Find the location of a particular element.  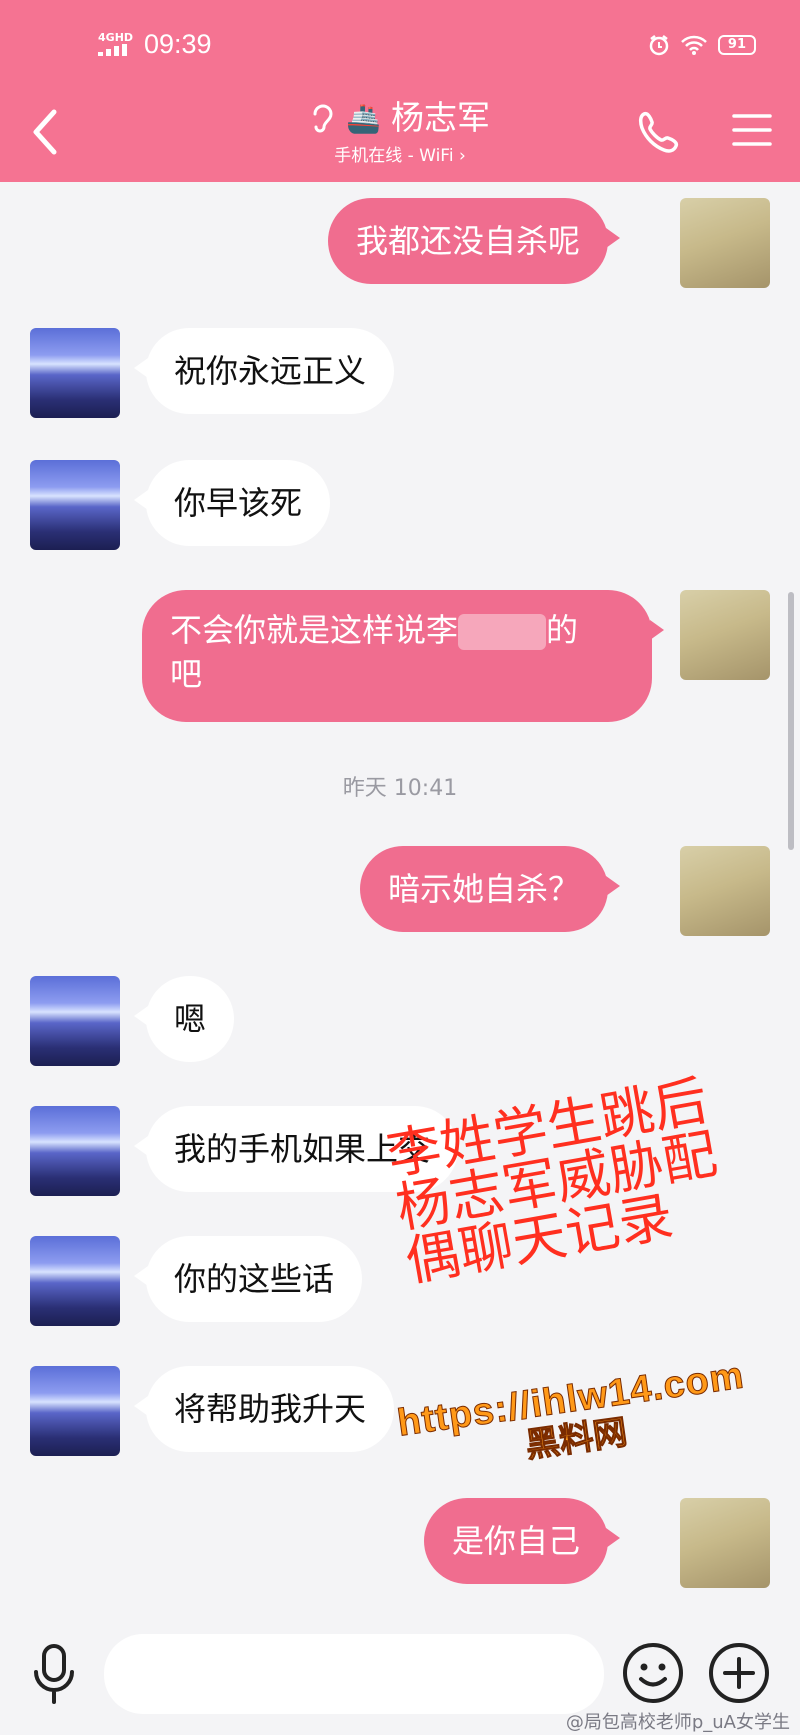

message-timestamp: 昨天 10:41 is located at coordinates (400, 788).